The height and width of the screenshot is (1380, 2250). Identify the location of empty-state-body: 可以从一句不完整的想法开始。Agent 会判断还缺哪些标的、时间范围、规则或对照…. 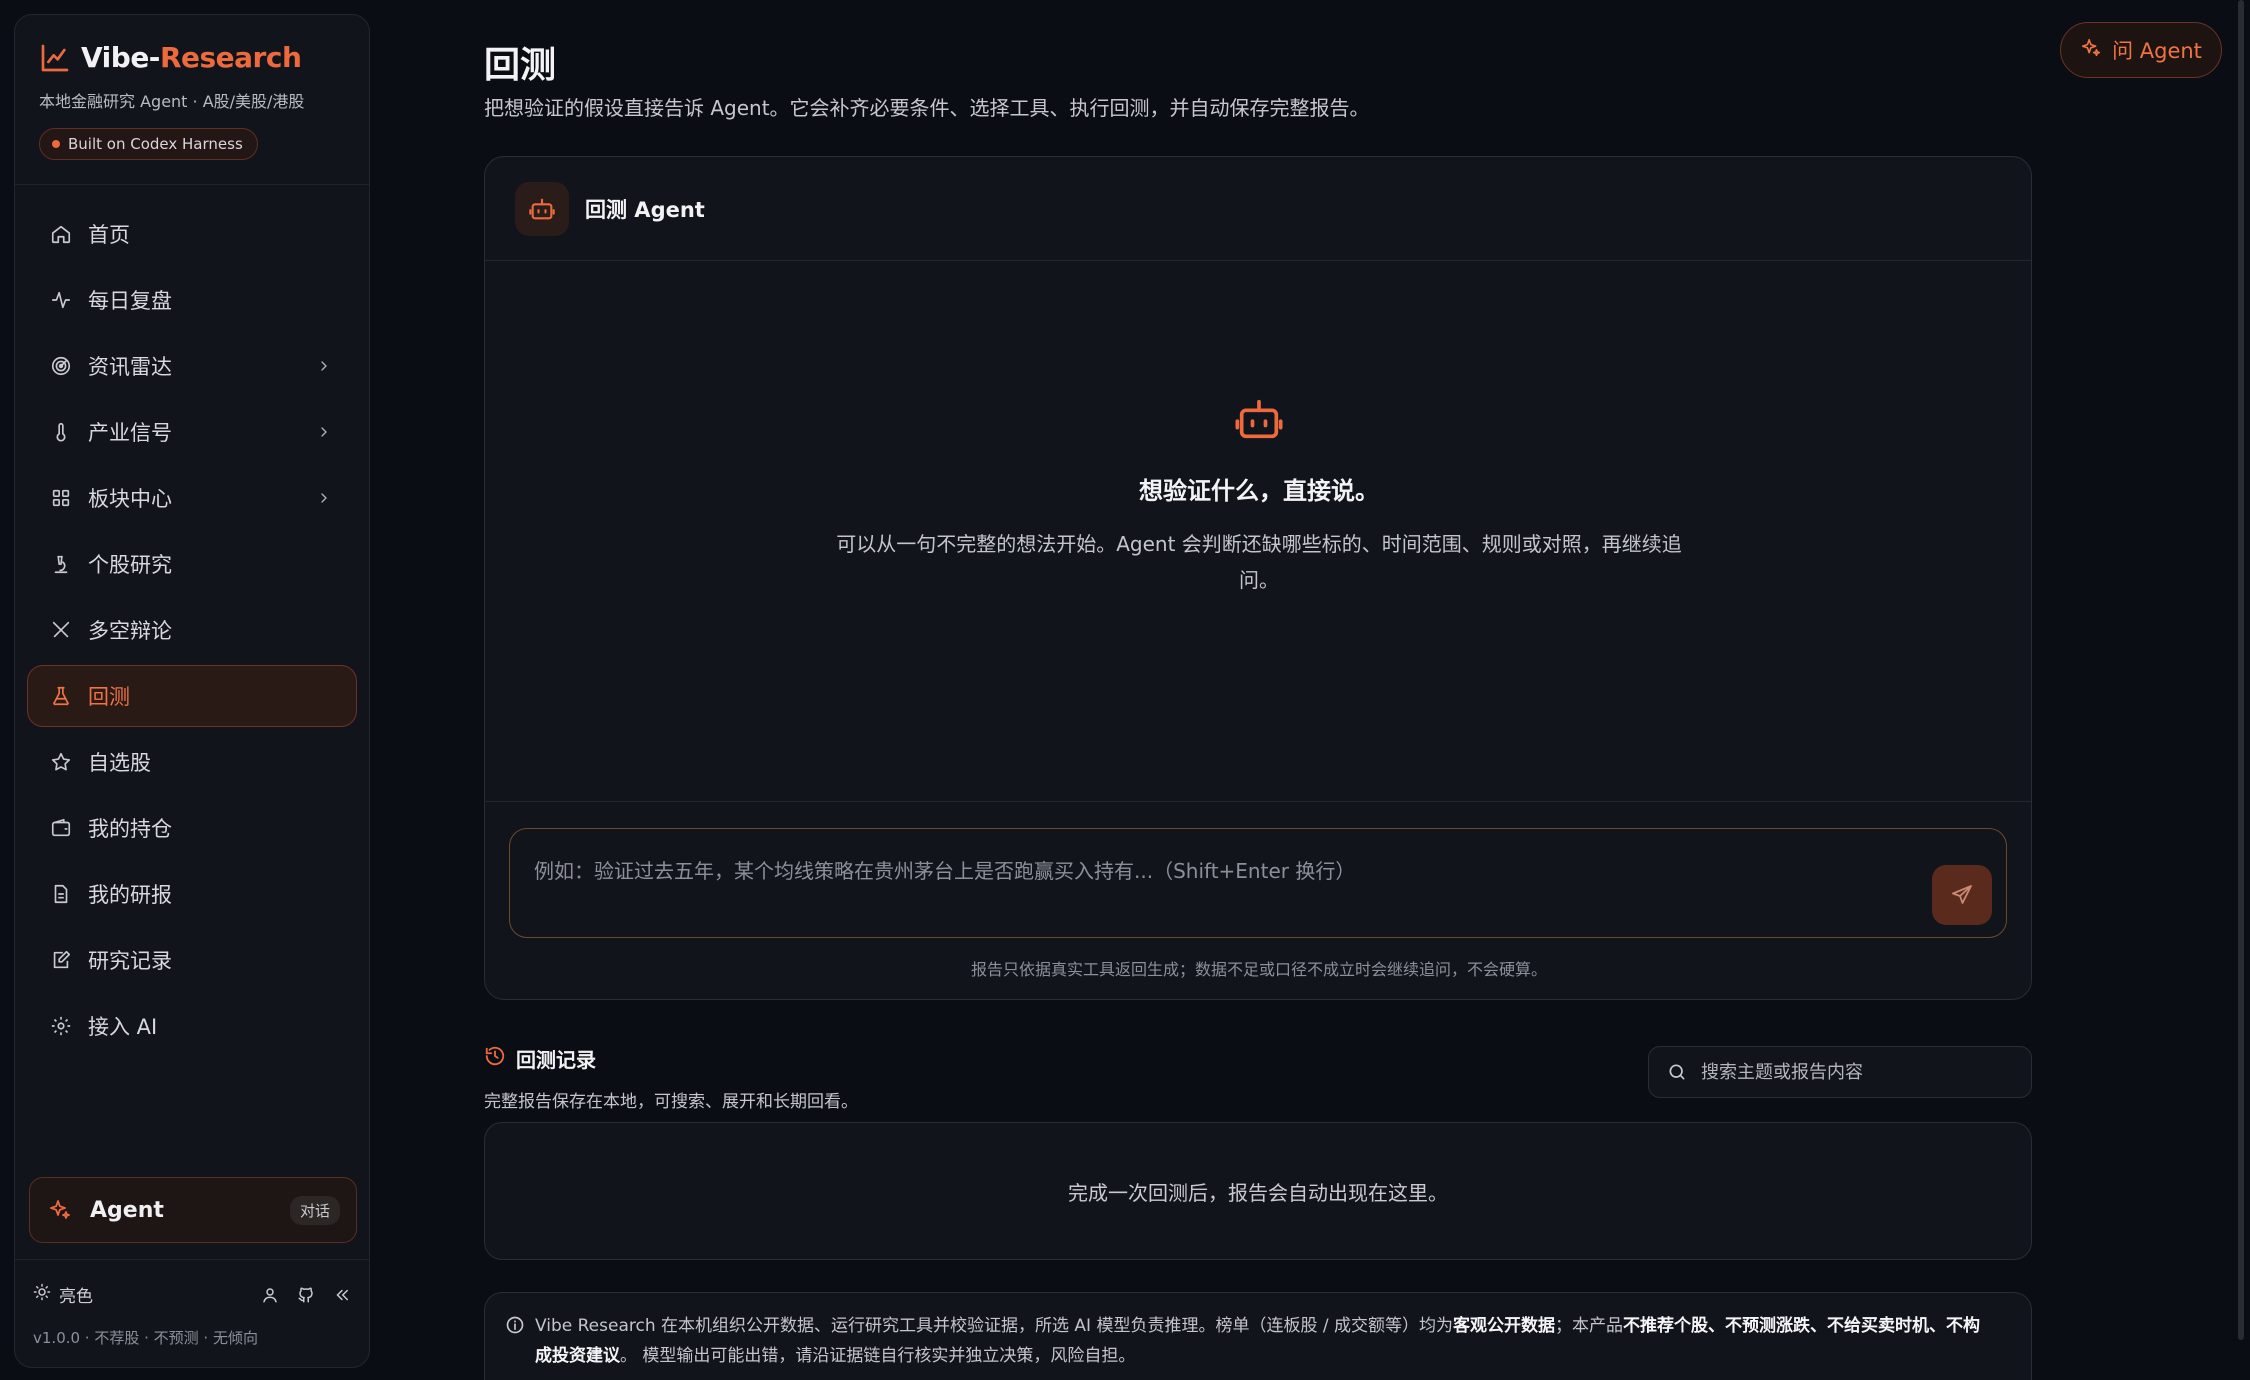
(1259, 562).